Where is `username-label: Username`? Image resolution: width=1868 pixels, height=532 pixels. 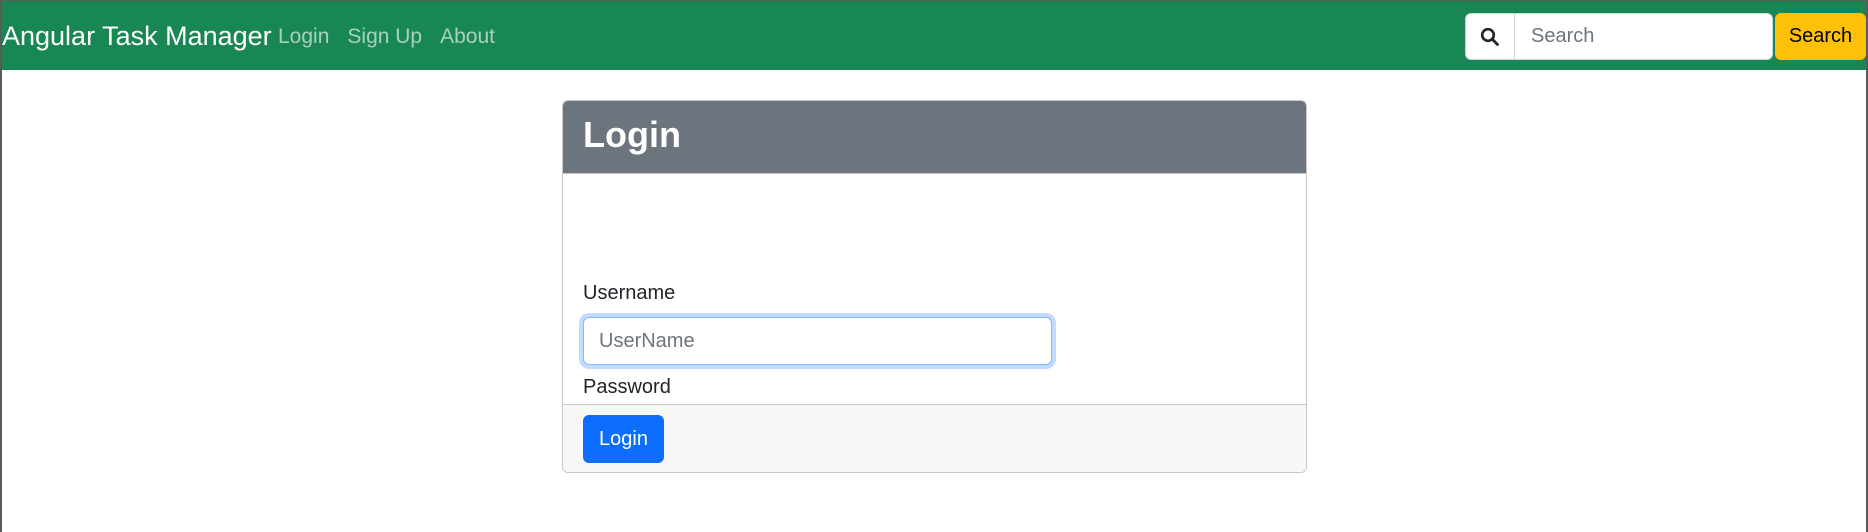
username-label: Username is located at coordinates (629, 293).